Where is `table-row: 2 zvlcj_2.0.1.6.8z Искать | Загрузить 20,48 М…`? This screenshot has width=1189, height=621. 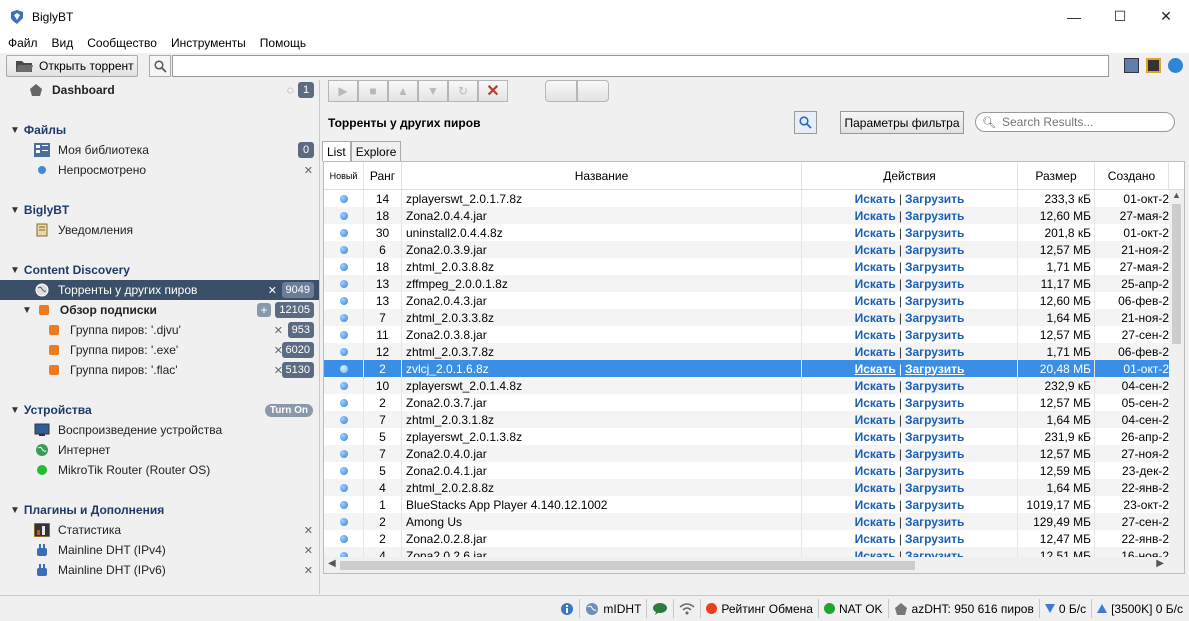 table-row: 2 zvlcj_2.0.1.6.8z Искать | Загрузить 20,48 М… is located at coordinates (746, 368).